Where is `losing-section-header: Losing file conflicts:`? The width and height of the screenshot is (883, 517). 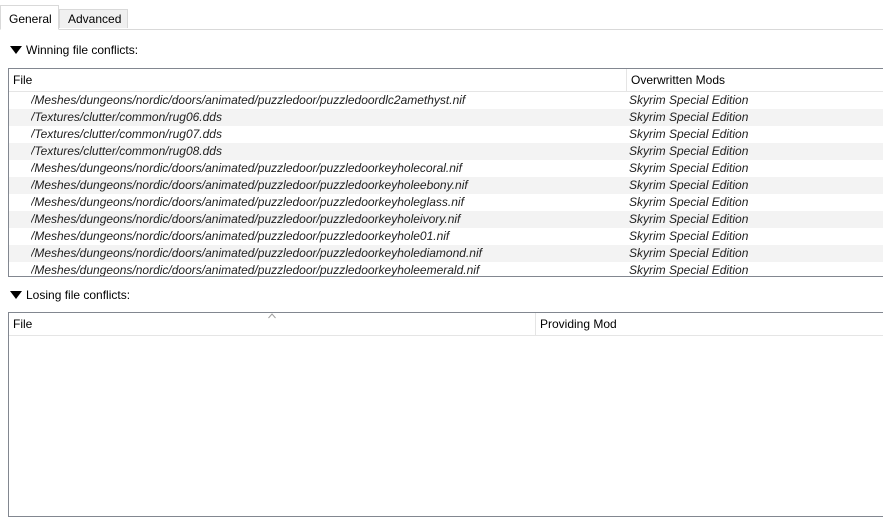 losing-section-header: Losing file conflicts: is located at coordinates (70, 295).